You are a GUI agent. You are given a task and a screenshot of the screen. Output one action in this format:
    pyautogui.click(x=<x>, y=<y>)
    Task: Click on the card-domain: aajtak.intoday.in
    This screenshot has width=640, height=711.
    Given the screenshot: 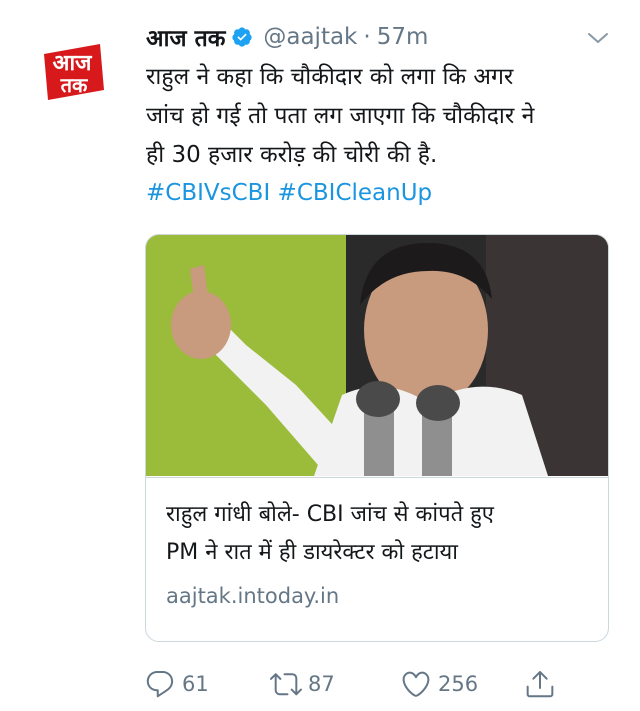 What is the action you would take?
    pyautogui.click(x=253, y=596)
    